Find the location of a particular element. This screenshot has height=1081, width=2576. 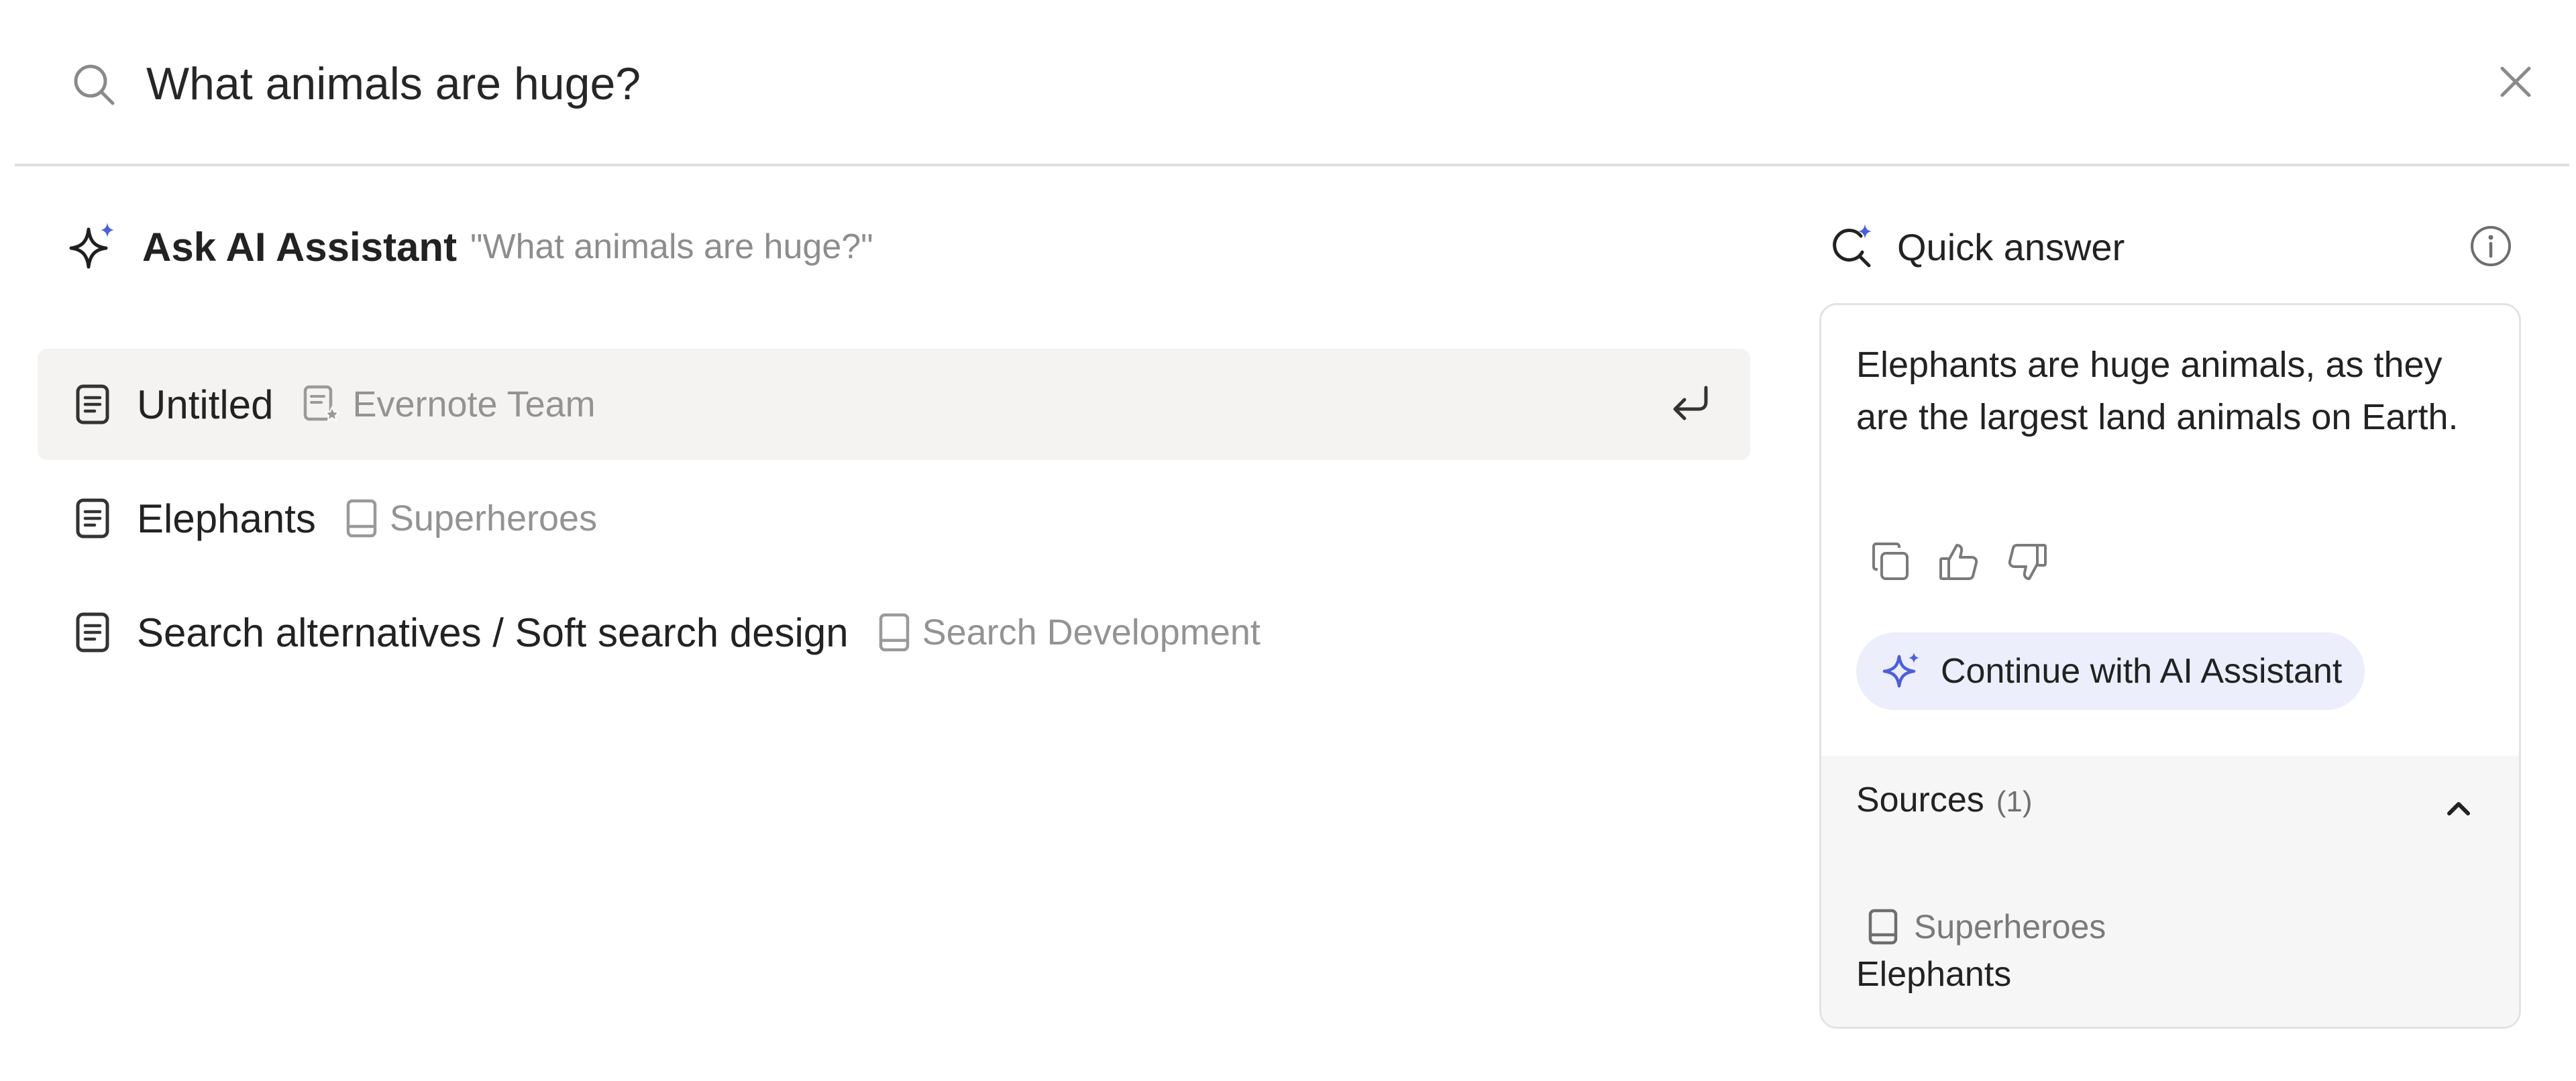

continue-with-ai-button: Continue with AI Assistant is located at coordinates (2110, 671).